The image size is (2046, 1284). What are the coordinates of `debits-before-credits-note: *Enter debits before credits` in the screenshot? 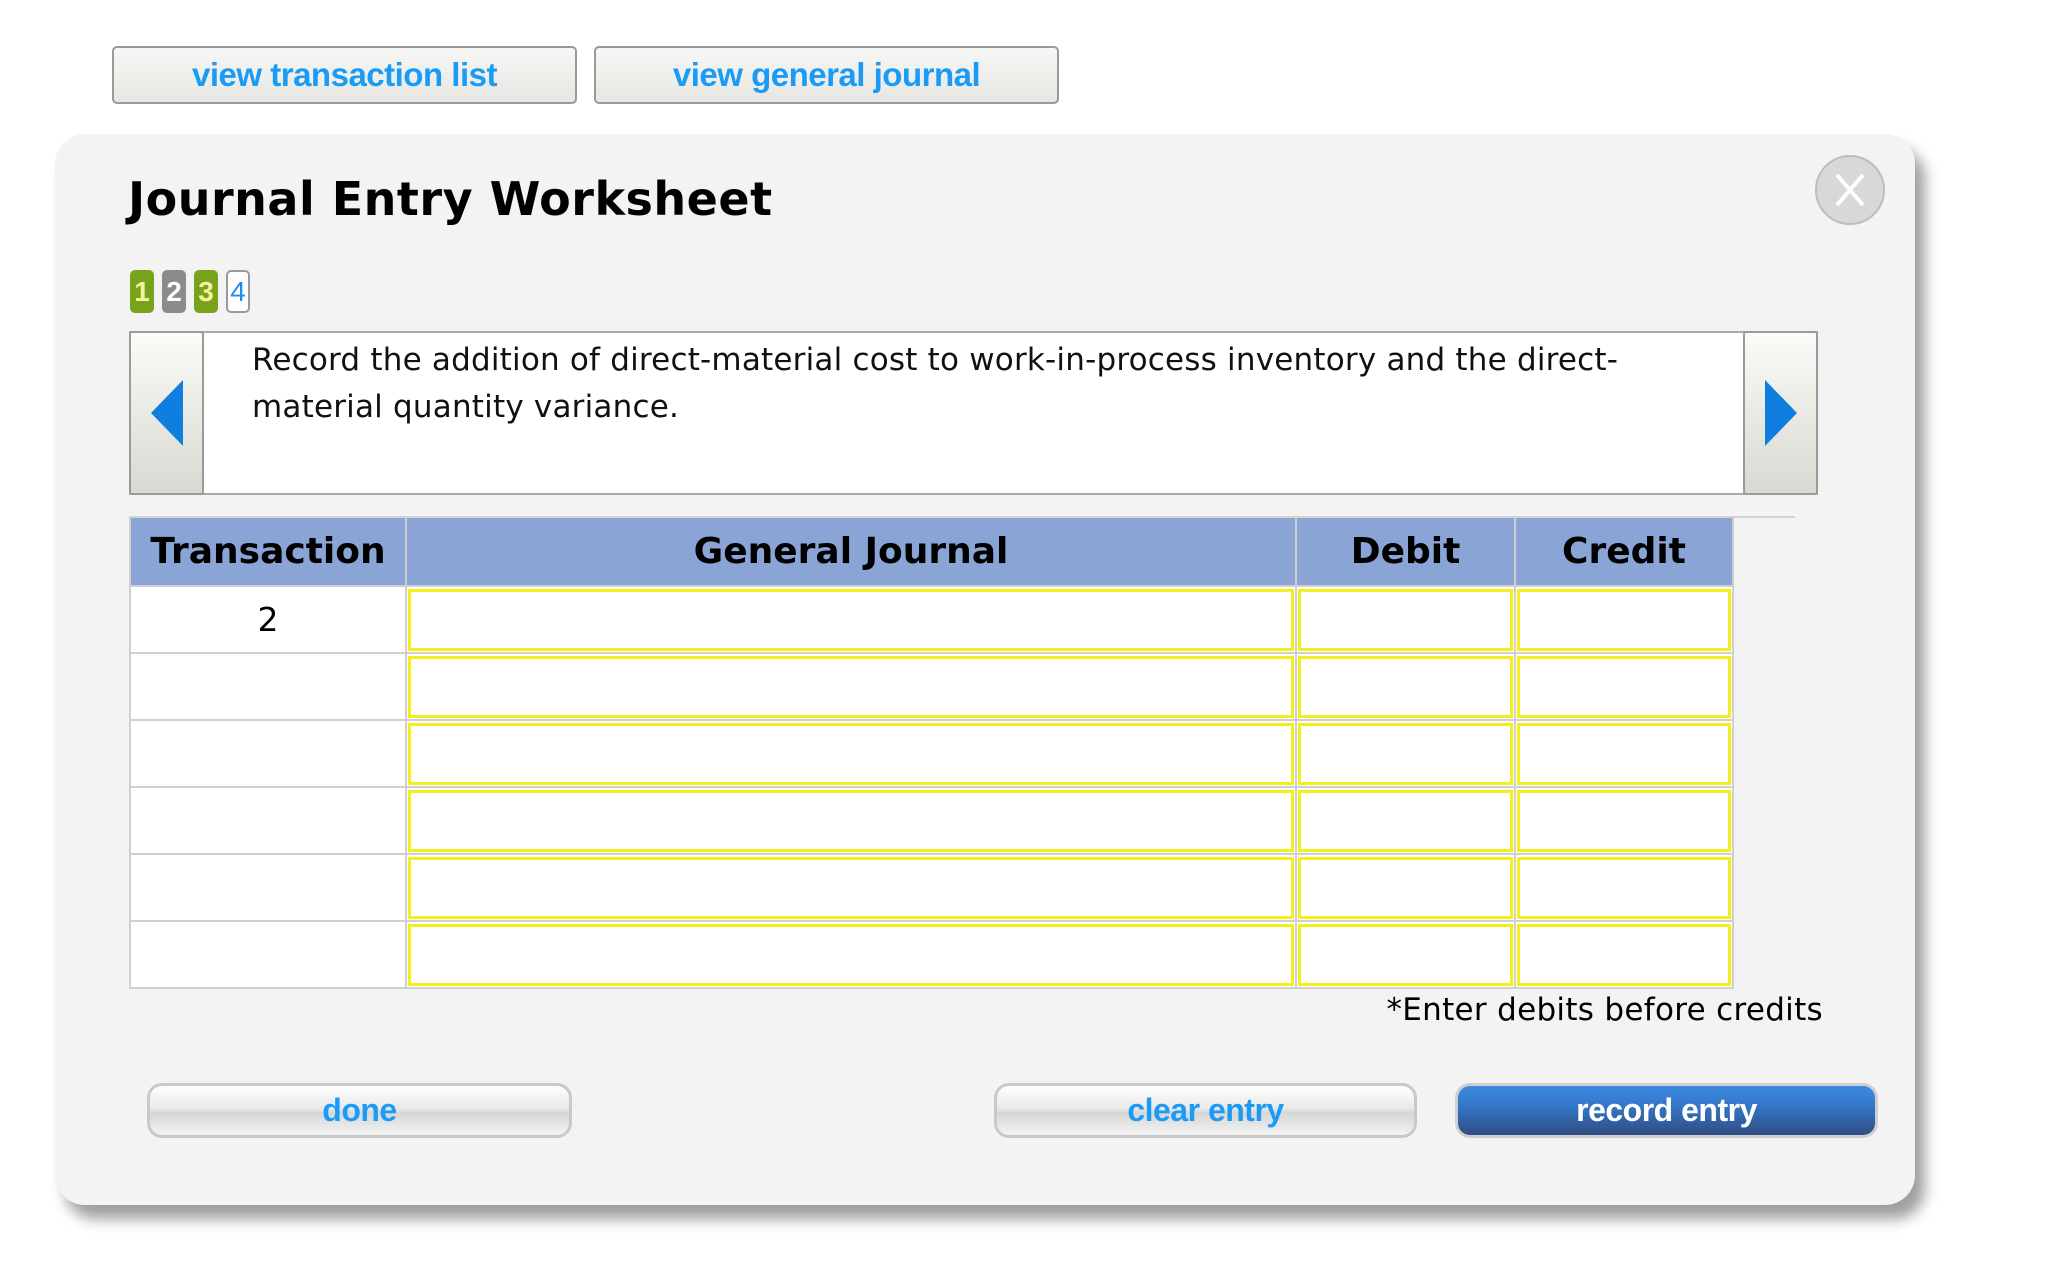 It's located at (1604, 1010).